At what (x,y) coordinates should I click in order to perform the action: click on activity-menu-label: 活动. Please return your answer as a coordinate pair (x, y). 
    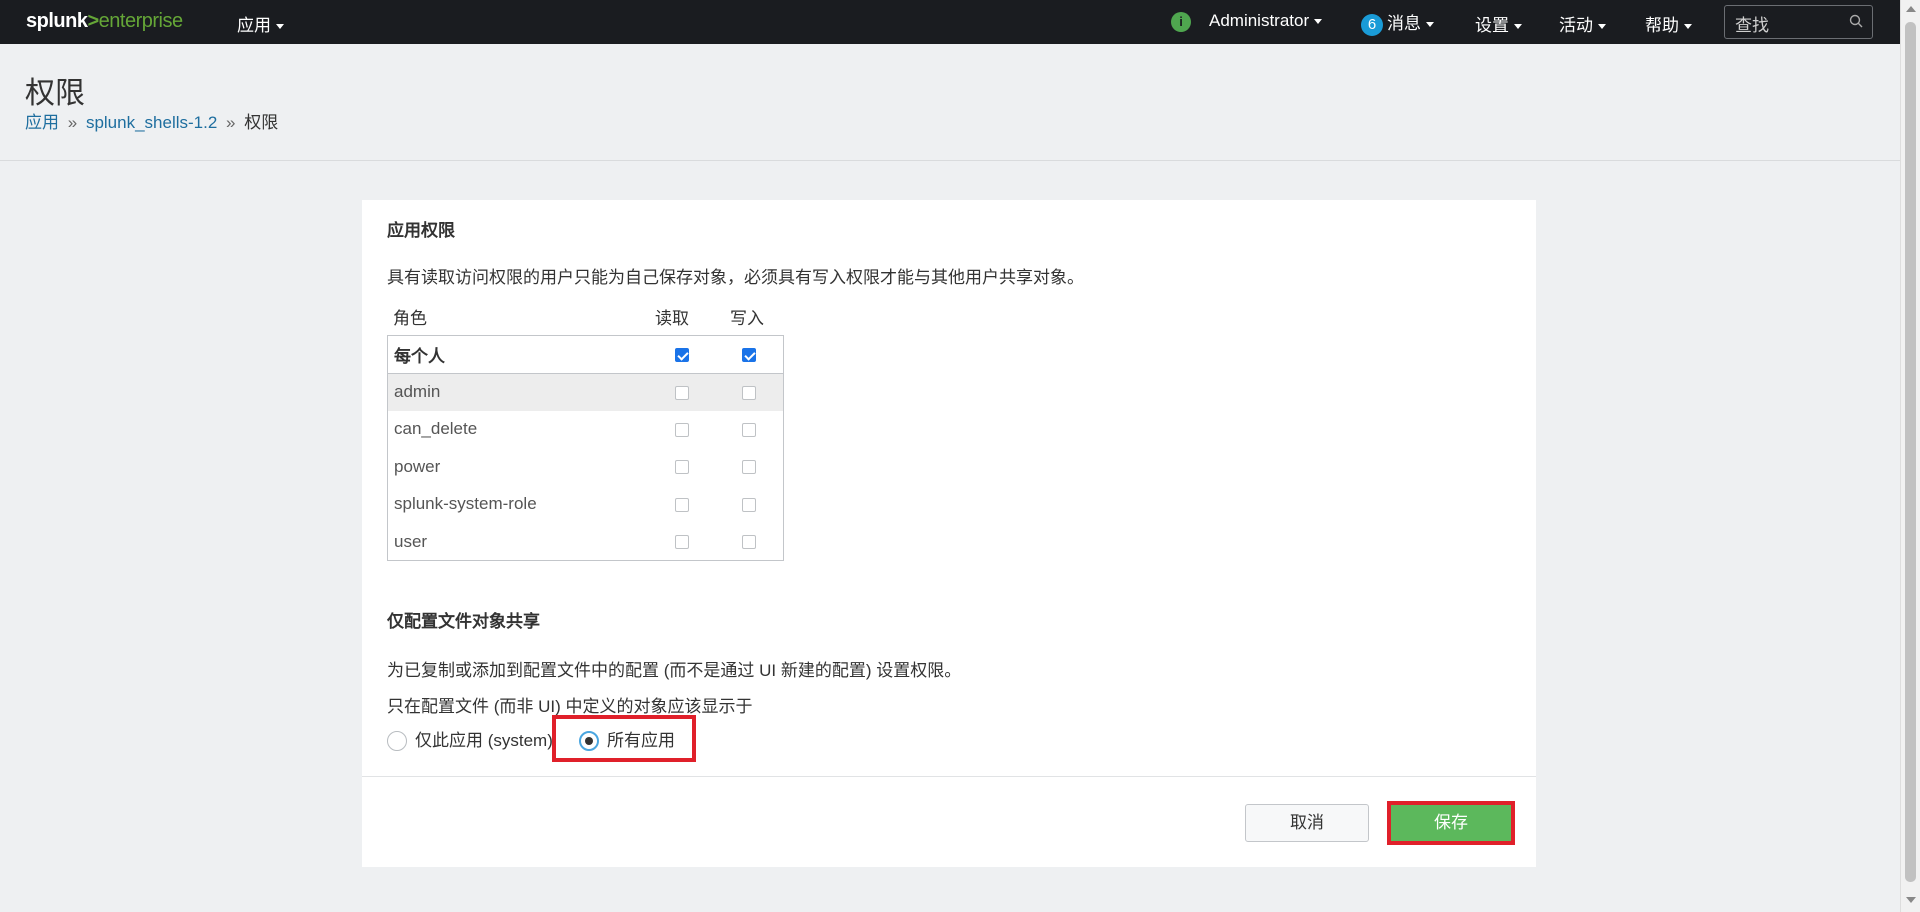
    Looking at the image, I should click on (1576, 25).